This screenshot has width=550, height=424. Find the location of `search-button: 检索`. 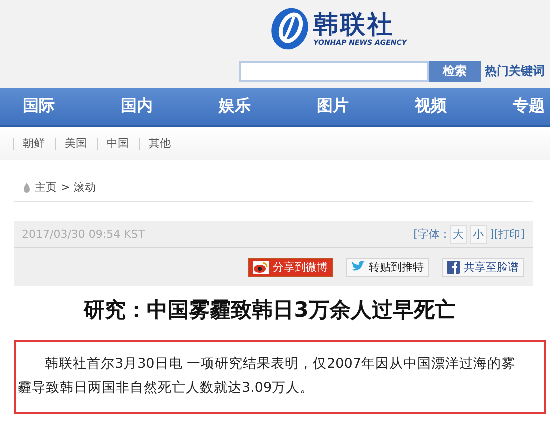

search-button: 检索 is located at coordinates (455, 71).